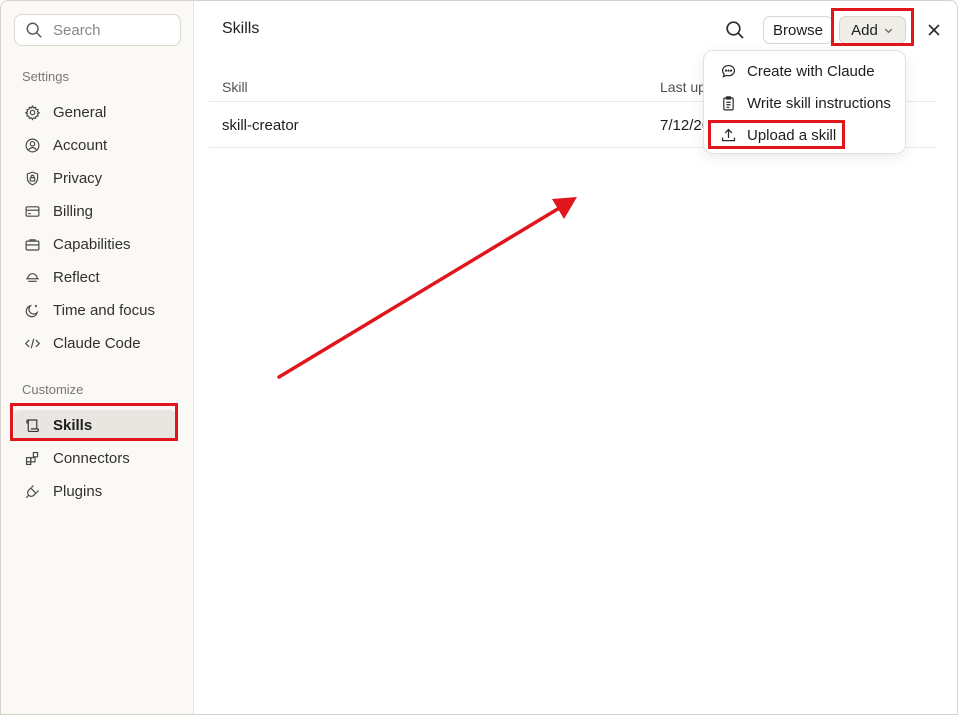 Image resolution: width=958 pixels, height=715 pixels. I want to click on user-circle-icon, so click(32, 145).